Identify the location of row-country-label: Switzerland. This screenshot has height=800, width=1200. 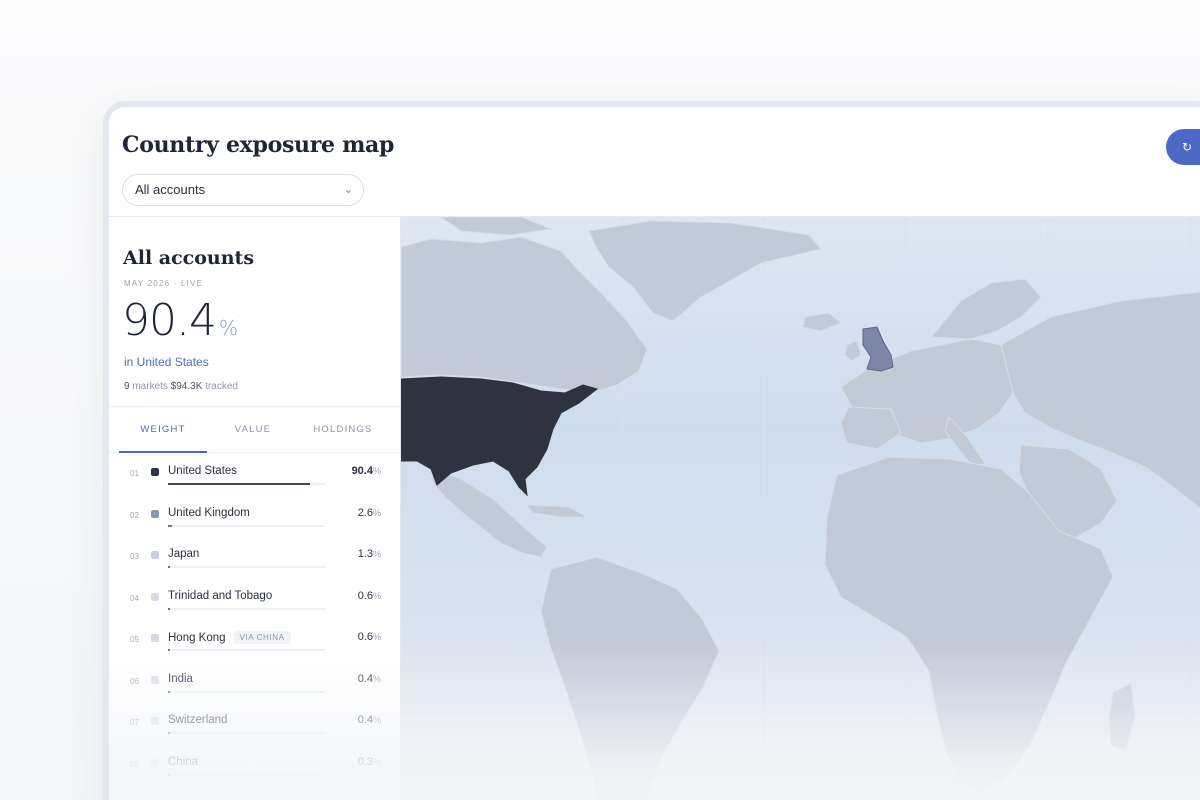
(198, 720).